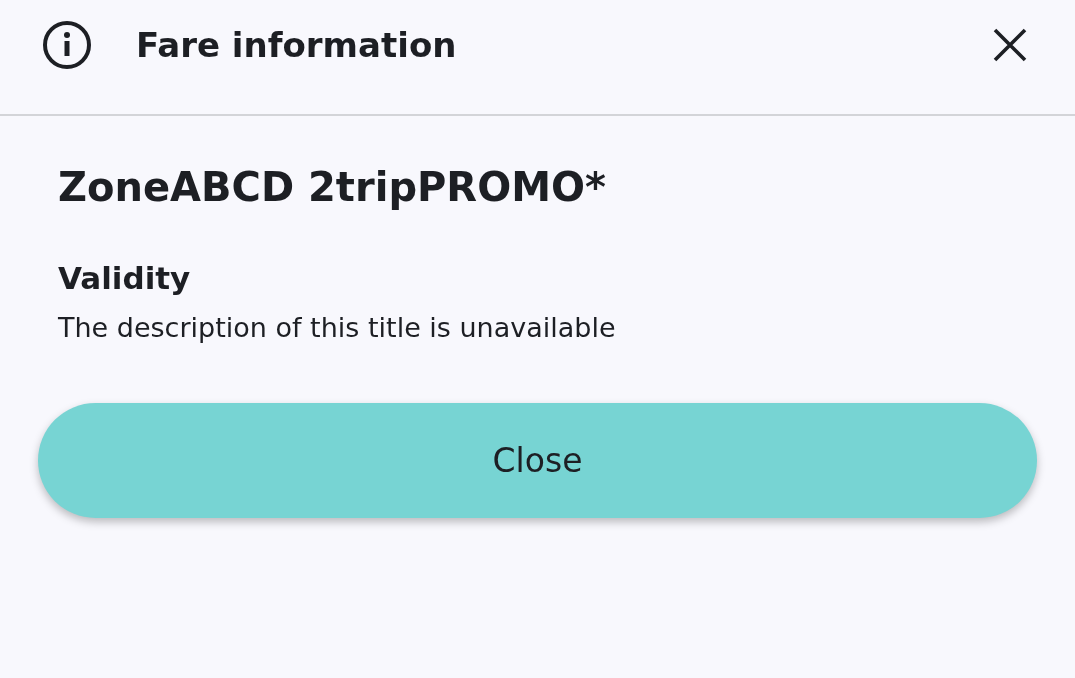 The width and height of the screenshot is (1075, 678). I want to click on info-icon, so click(67, 45).